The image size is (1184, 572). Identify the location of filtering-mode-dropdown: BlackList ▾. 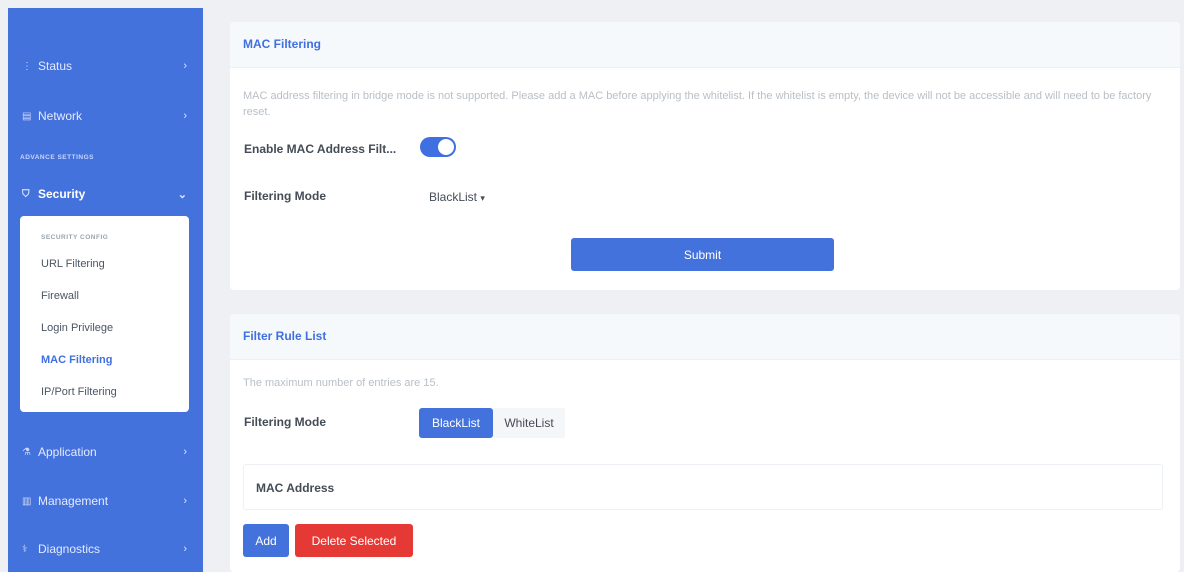
(457, 197).